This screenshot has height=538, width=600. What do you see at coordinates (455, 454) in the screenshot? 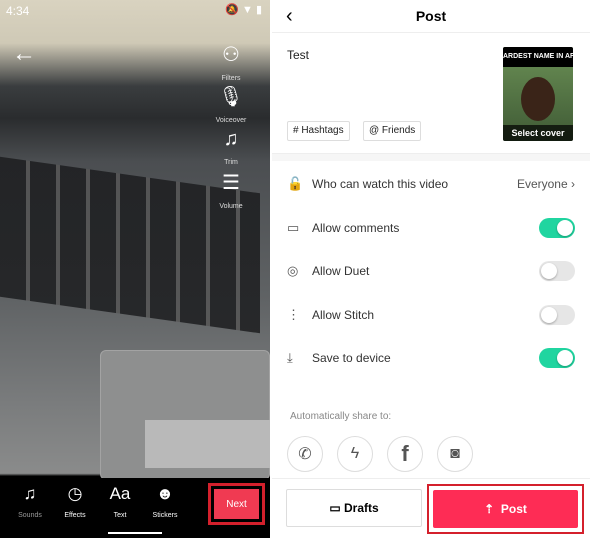
I see `instagram-icon: ◙` at bounding box center [455, 454].